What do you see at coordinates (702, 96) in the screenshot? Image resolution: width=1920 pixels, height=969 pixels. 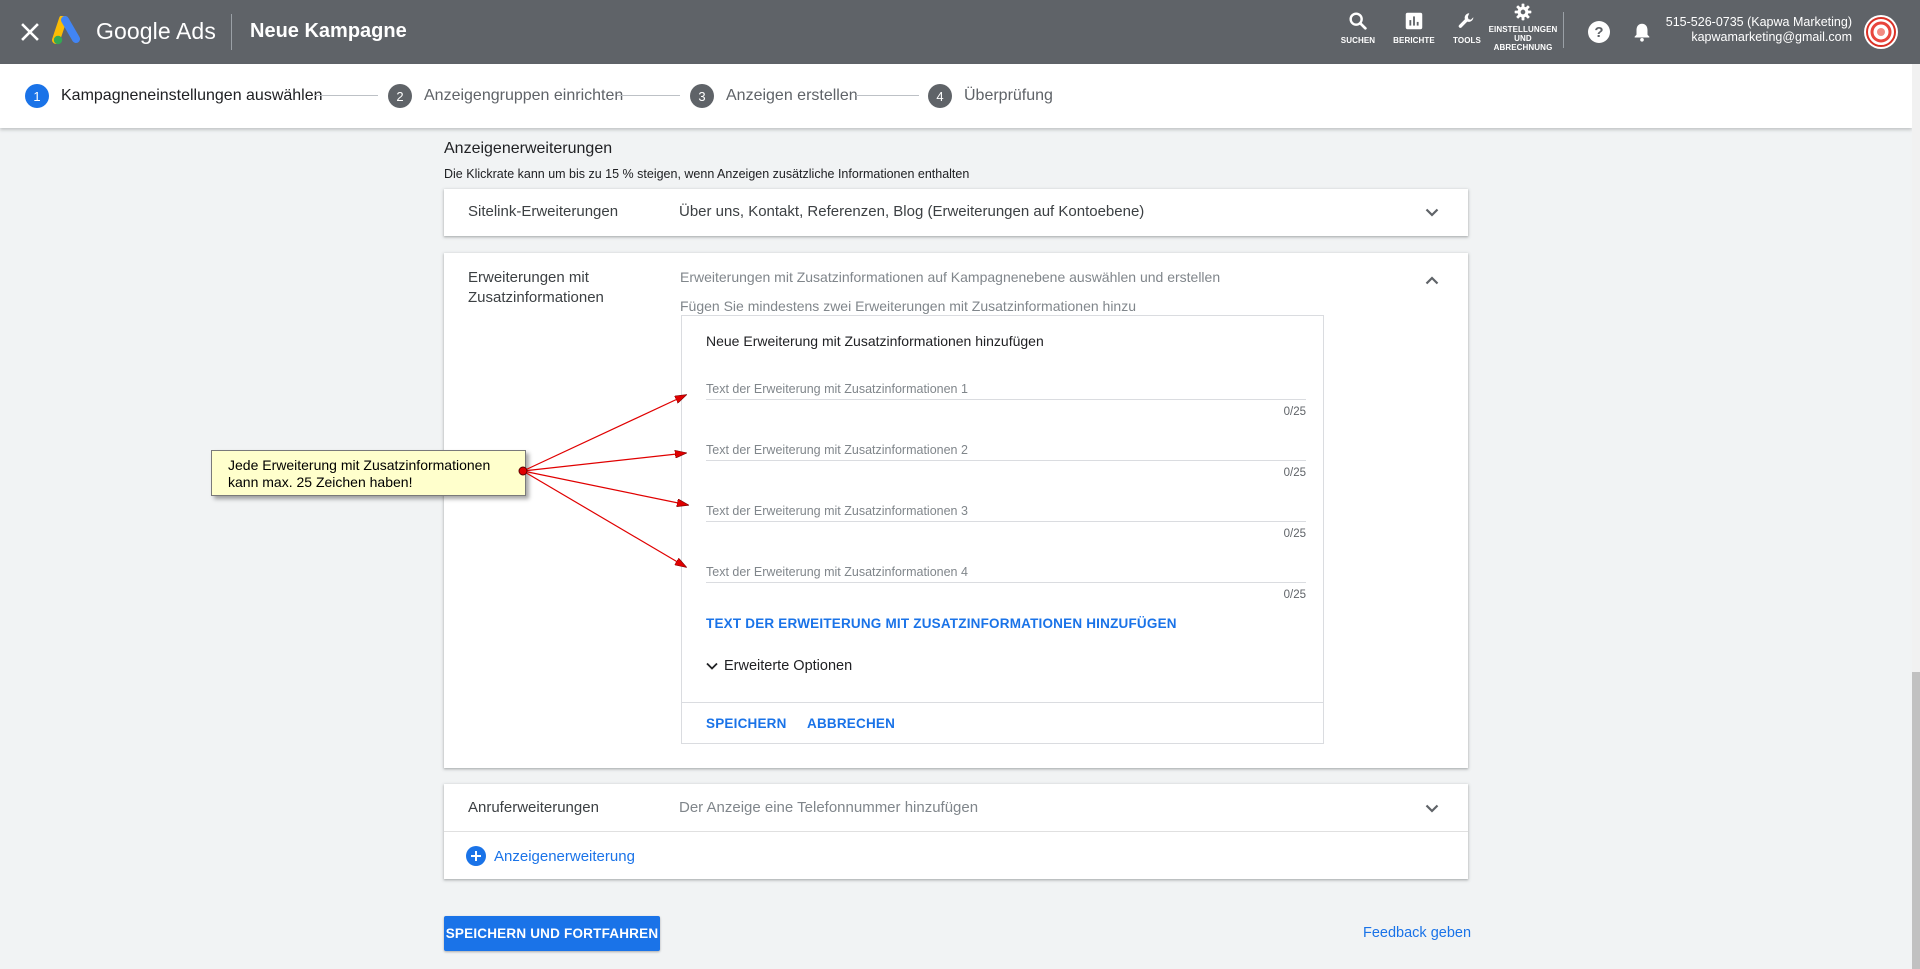 I see `step-number: 3` at bounding box center [702, 96].